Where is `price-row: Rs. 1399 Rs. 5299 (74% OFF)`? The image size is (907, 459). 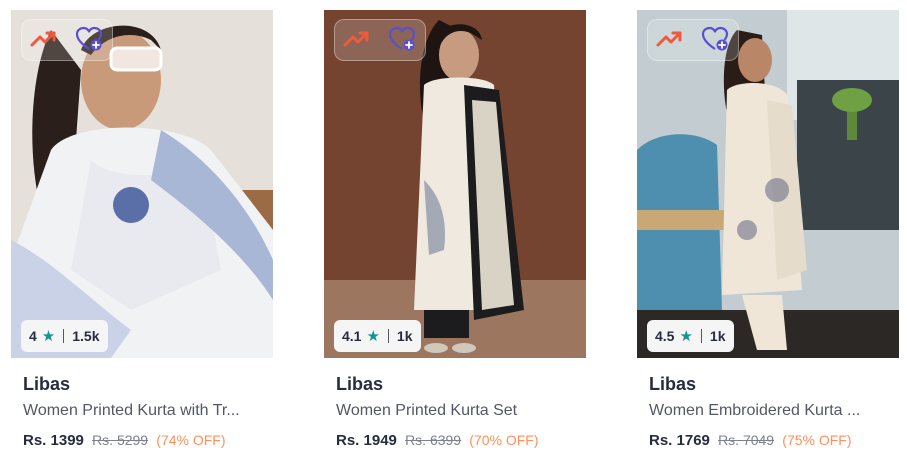
price-row: Rs. 1399 Rs. 5299 (74% OFF) is located at coordinates (124, 440).